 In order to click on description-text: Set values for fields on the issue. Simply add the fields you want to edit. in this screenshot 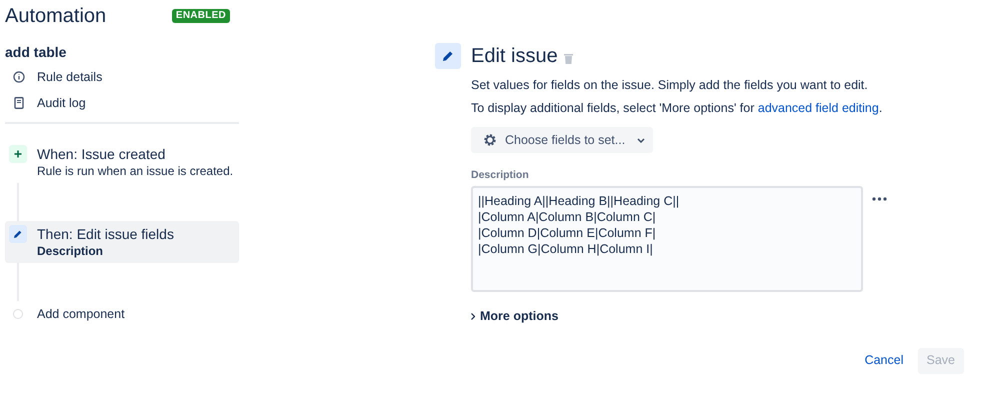, I will do `click(670, 85)`.